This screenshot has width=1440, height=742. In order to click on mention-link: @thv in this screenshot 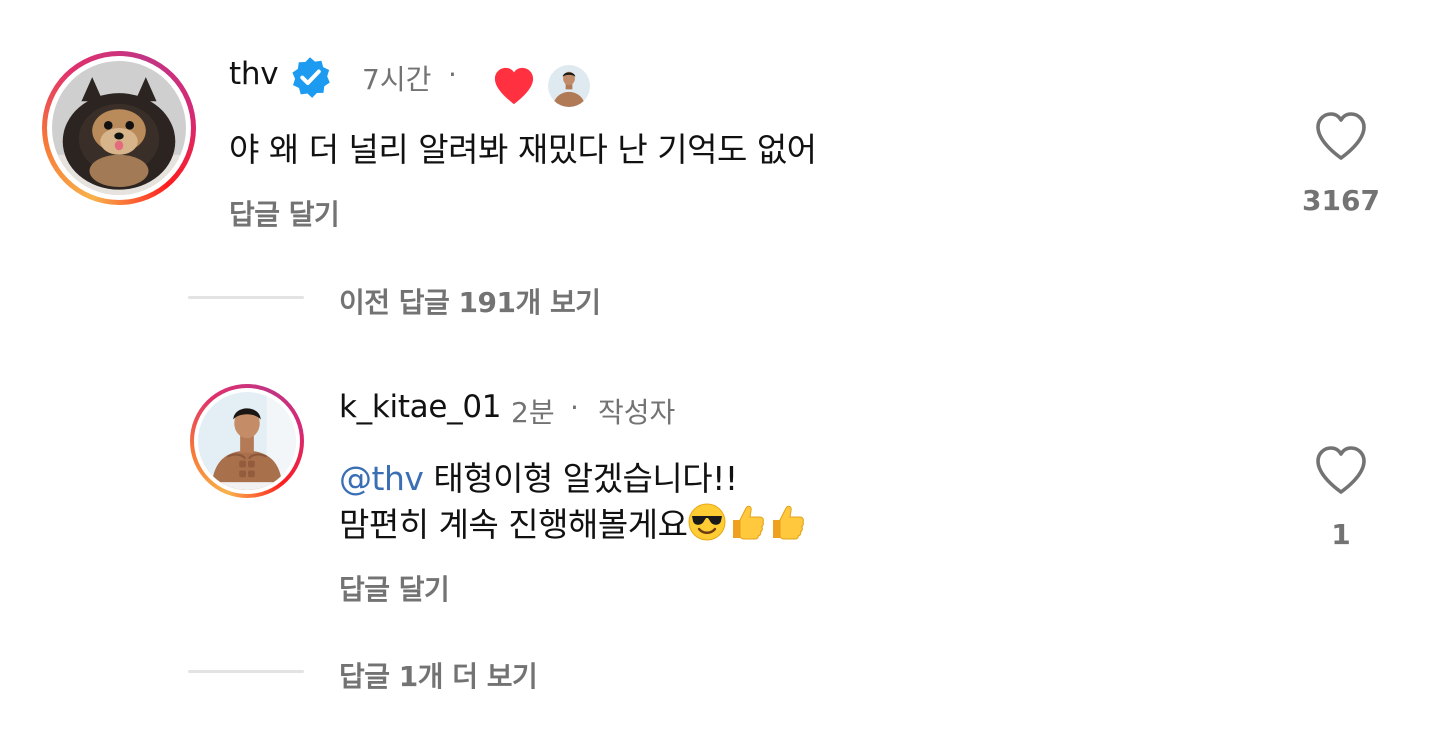, I will do `click(381, 478)`.